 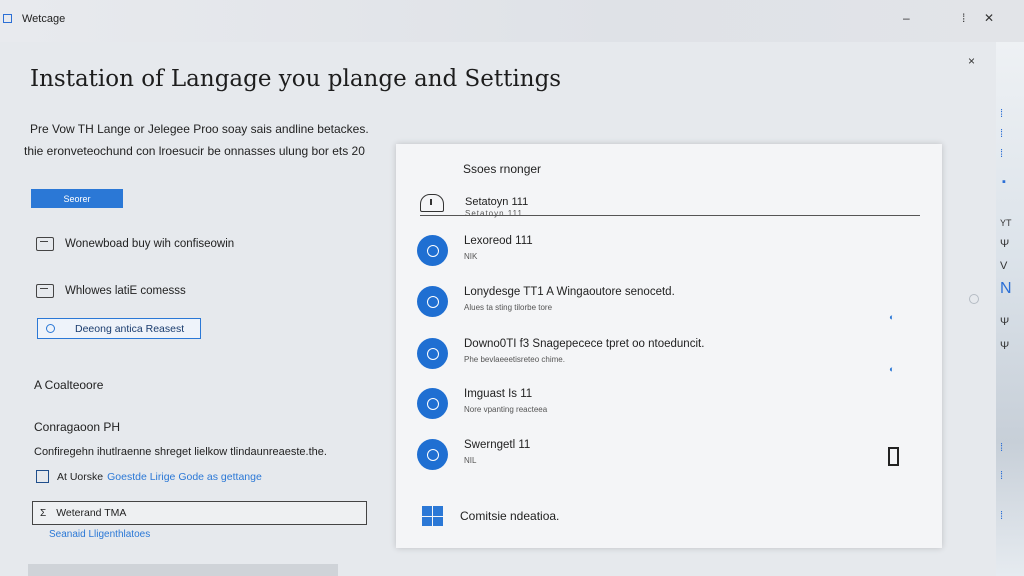 I want to click on edge-glyph: V, so click(x=1004, y=266).